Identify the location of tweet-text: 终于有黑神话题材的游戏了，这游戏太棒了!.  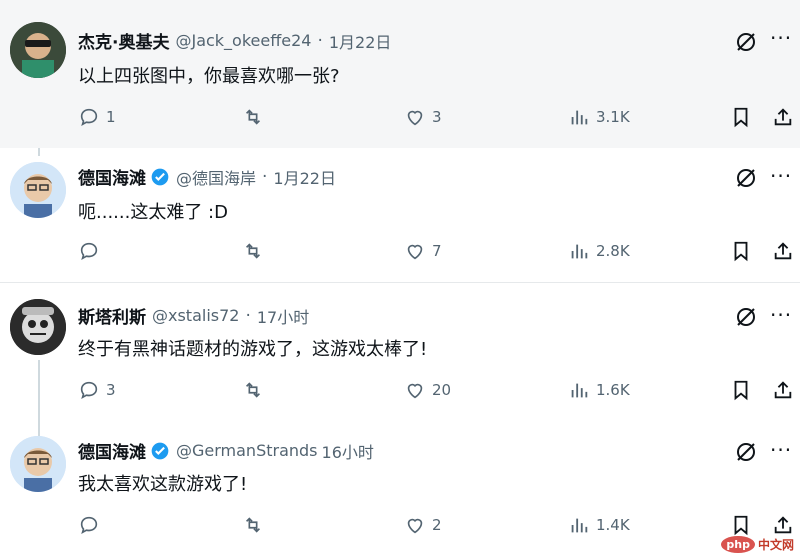
(253, 349).